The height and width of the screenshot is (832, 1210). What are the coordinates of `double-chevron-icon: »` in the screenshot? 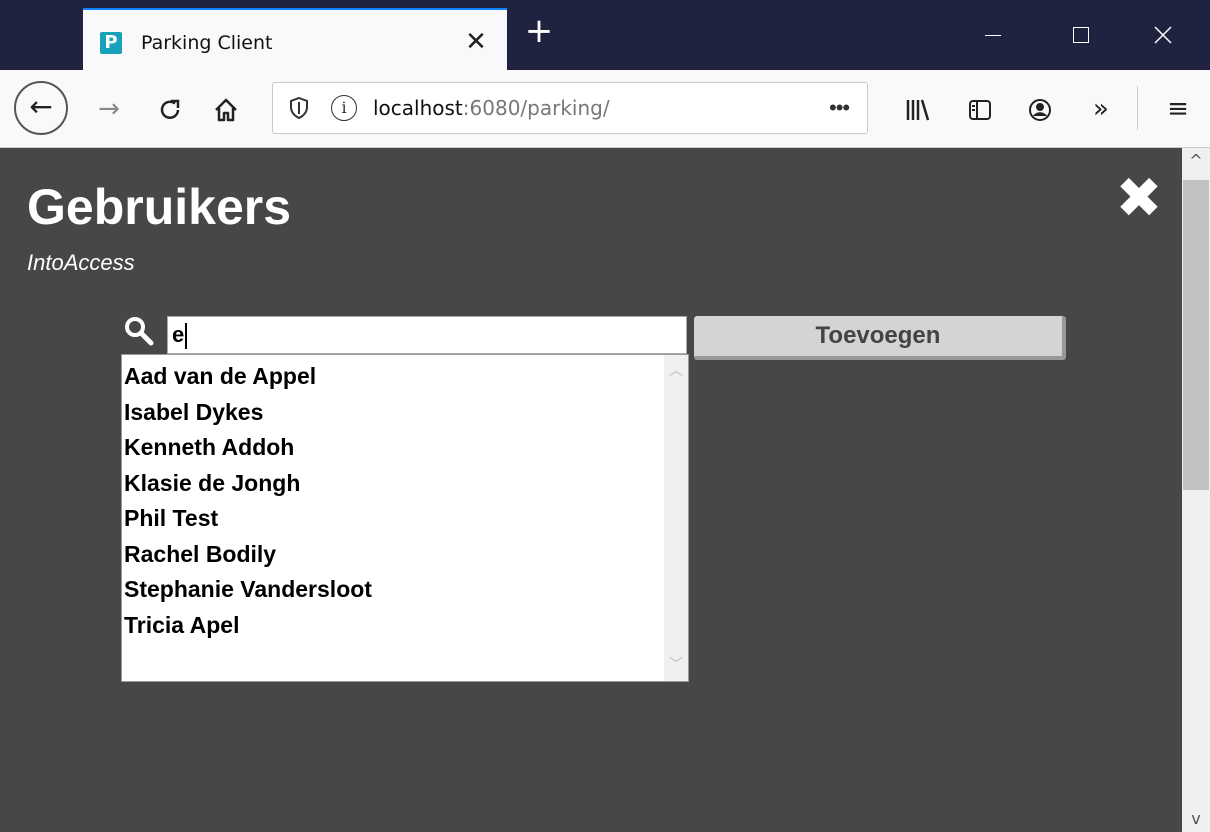 It's located at (1101, 109).